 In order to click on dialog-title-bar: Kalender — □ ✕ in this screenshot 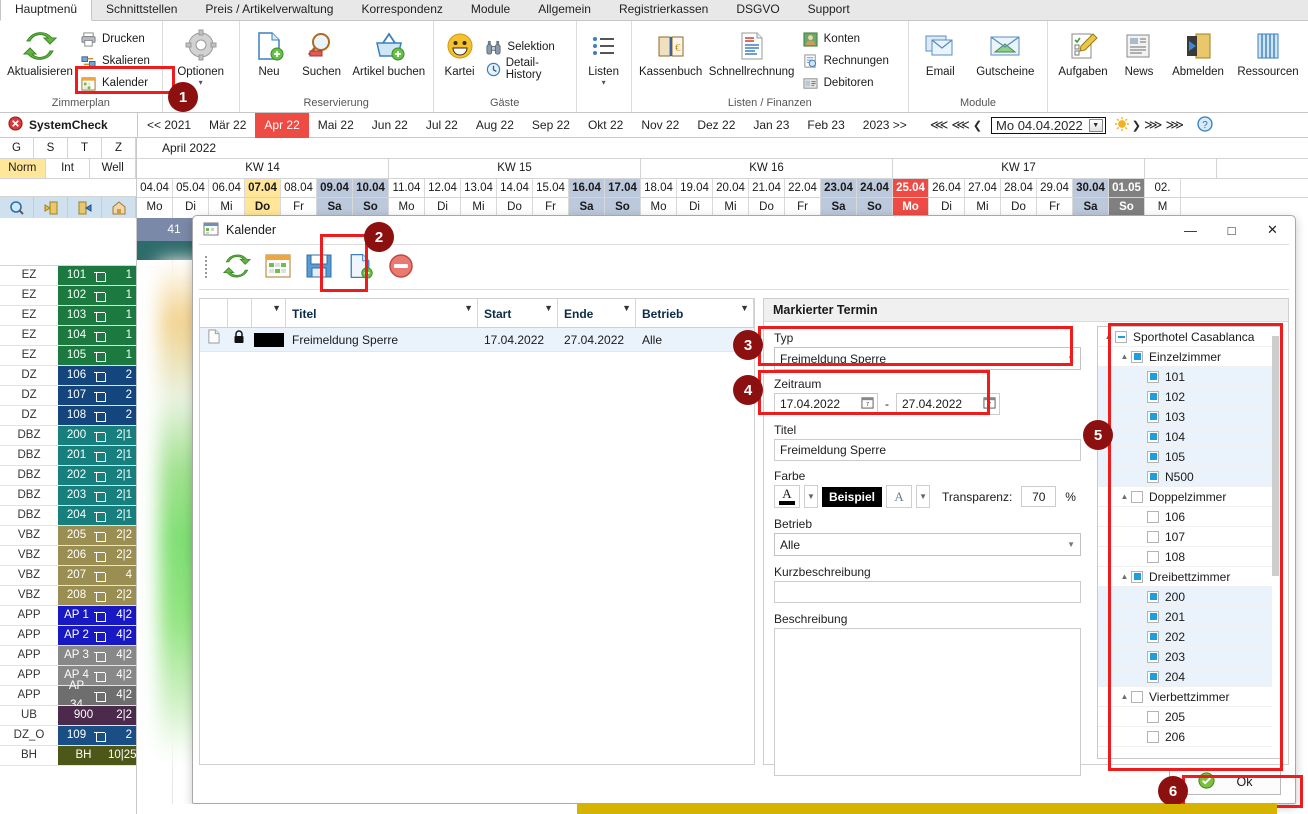, I will do `click(744, 230)`.